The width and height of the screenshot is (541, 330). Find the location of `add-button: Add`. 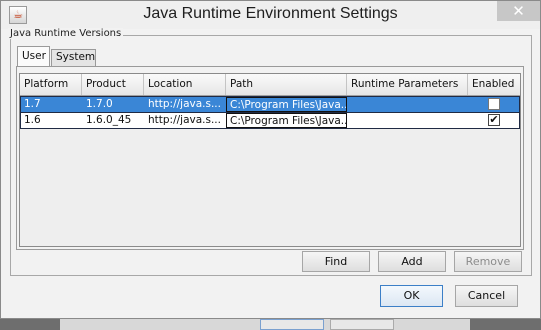

add-button: Add is located at coordinates (412, 261).